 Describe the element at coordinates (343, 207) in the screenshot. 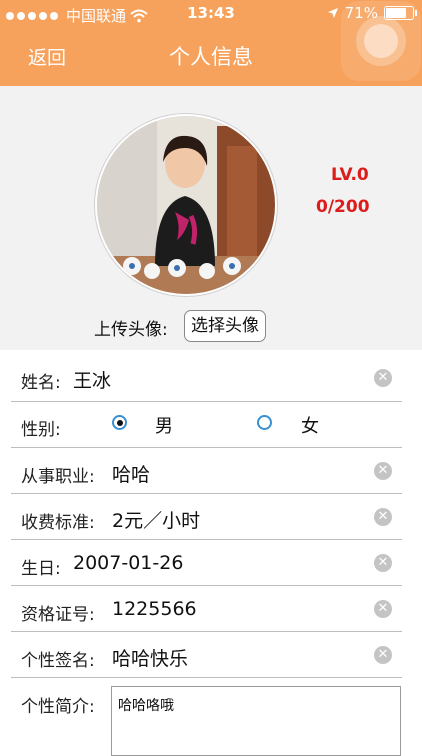

I see `points-progress: 0/200` at that location.